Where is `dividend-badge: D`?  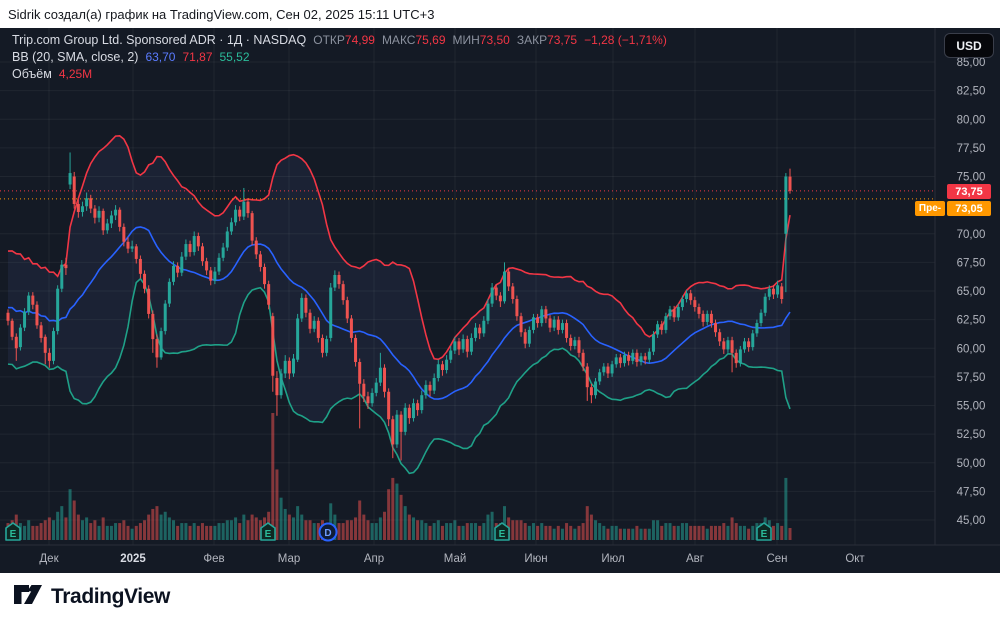
dividend-badge: D is located at coordinates (328, 532).